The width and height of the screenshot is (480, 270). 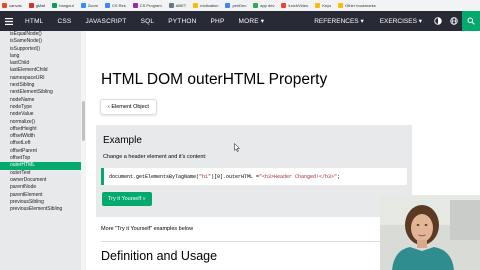 I want to click on bookmark-cs-program: CS Program, so click(x=147, y=5).